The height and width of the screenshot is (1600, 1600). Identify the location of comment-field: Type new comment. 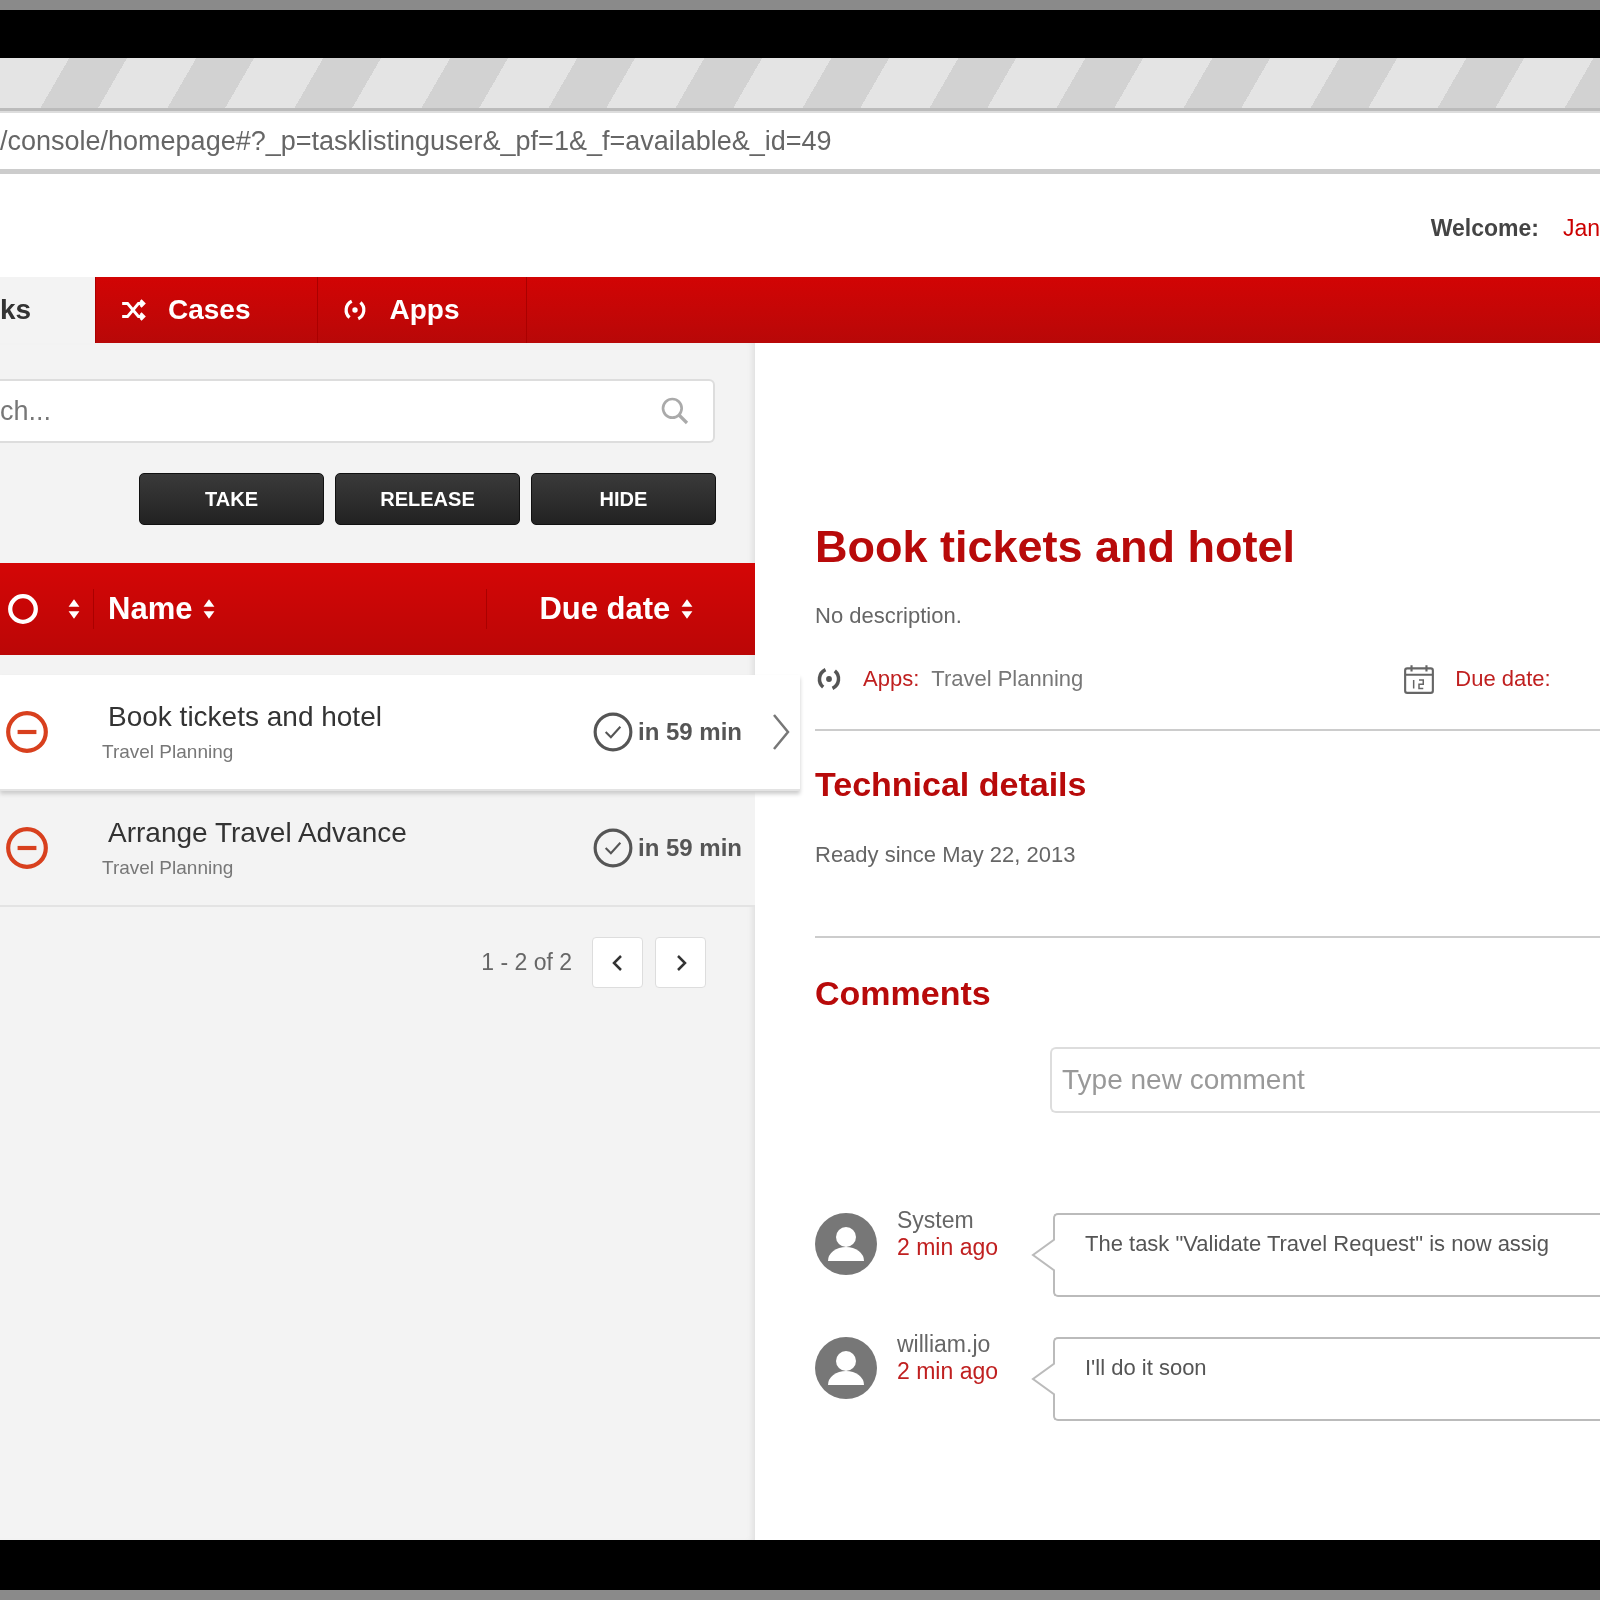
(1325, 1080).